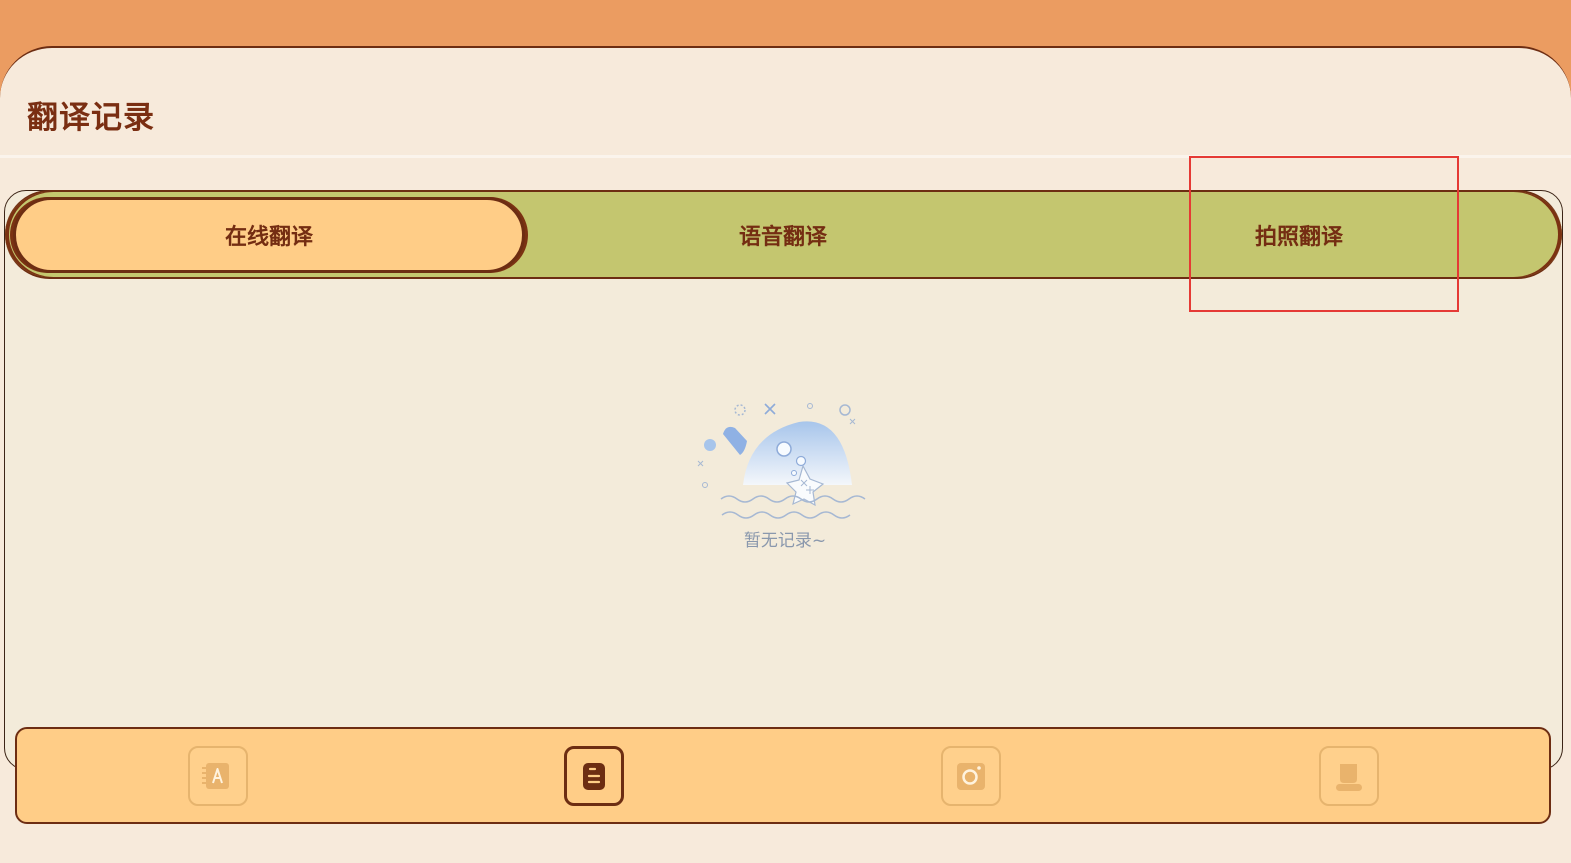 Image resolution: width=1571 pixels, height=863 pixels. I want to click on nav-dictionary-button, so click(218, 776).